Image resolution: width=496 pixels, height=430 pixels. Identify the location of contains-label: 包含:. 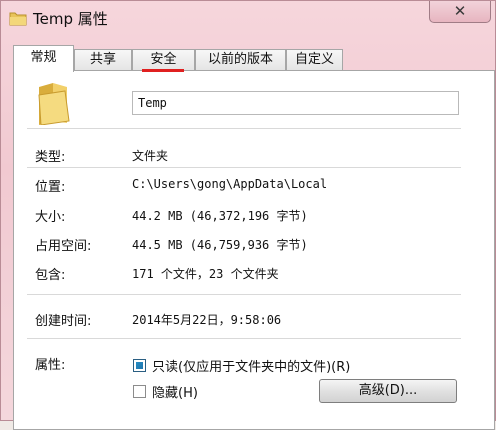
(50, 275).